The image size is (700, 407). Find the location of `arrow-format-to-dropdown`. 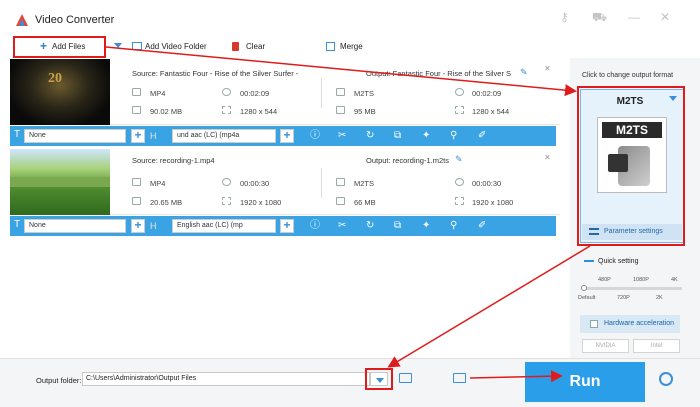

arrow-format-to-dropdown is located at coordinates (489, 306).